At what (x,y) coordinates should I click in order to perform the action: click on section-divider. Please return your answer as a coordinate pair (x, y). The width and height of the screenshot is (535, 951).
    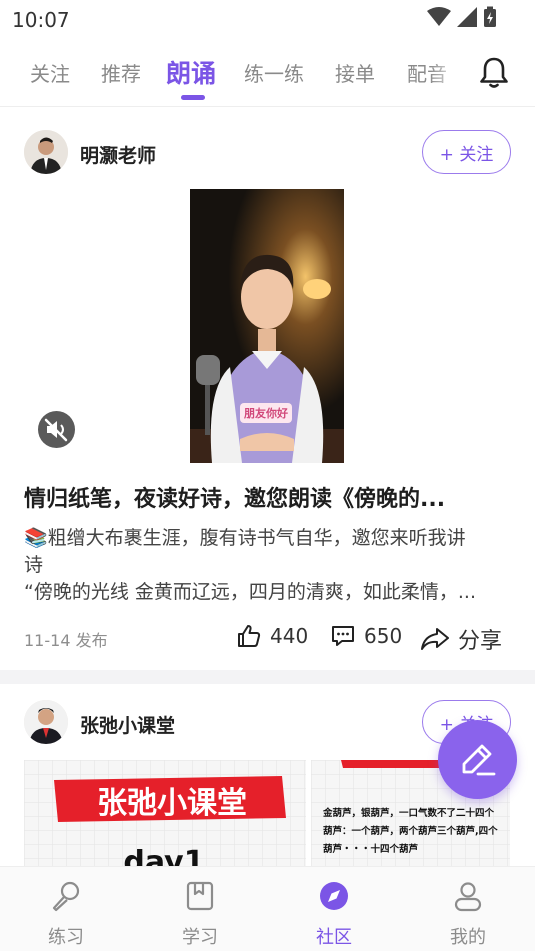
    Looking at the image, I should click on (267, 677).